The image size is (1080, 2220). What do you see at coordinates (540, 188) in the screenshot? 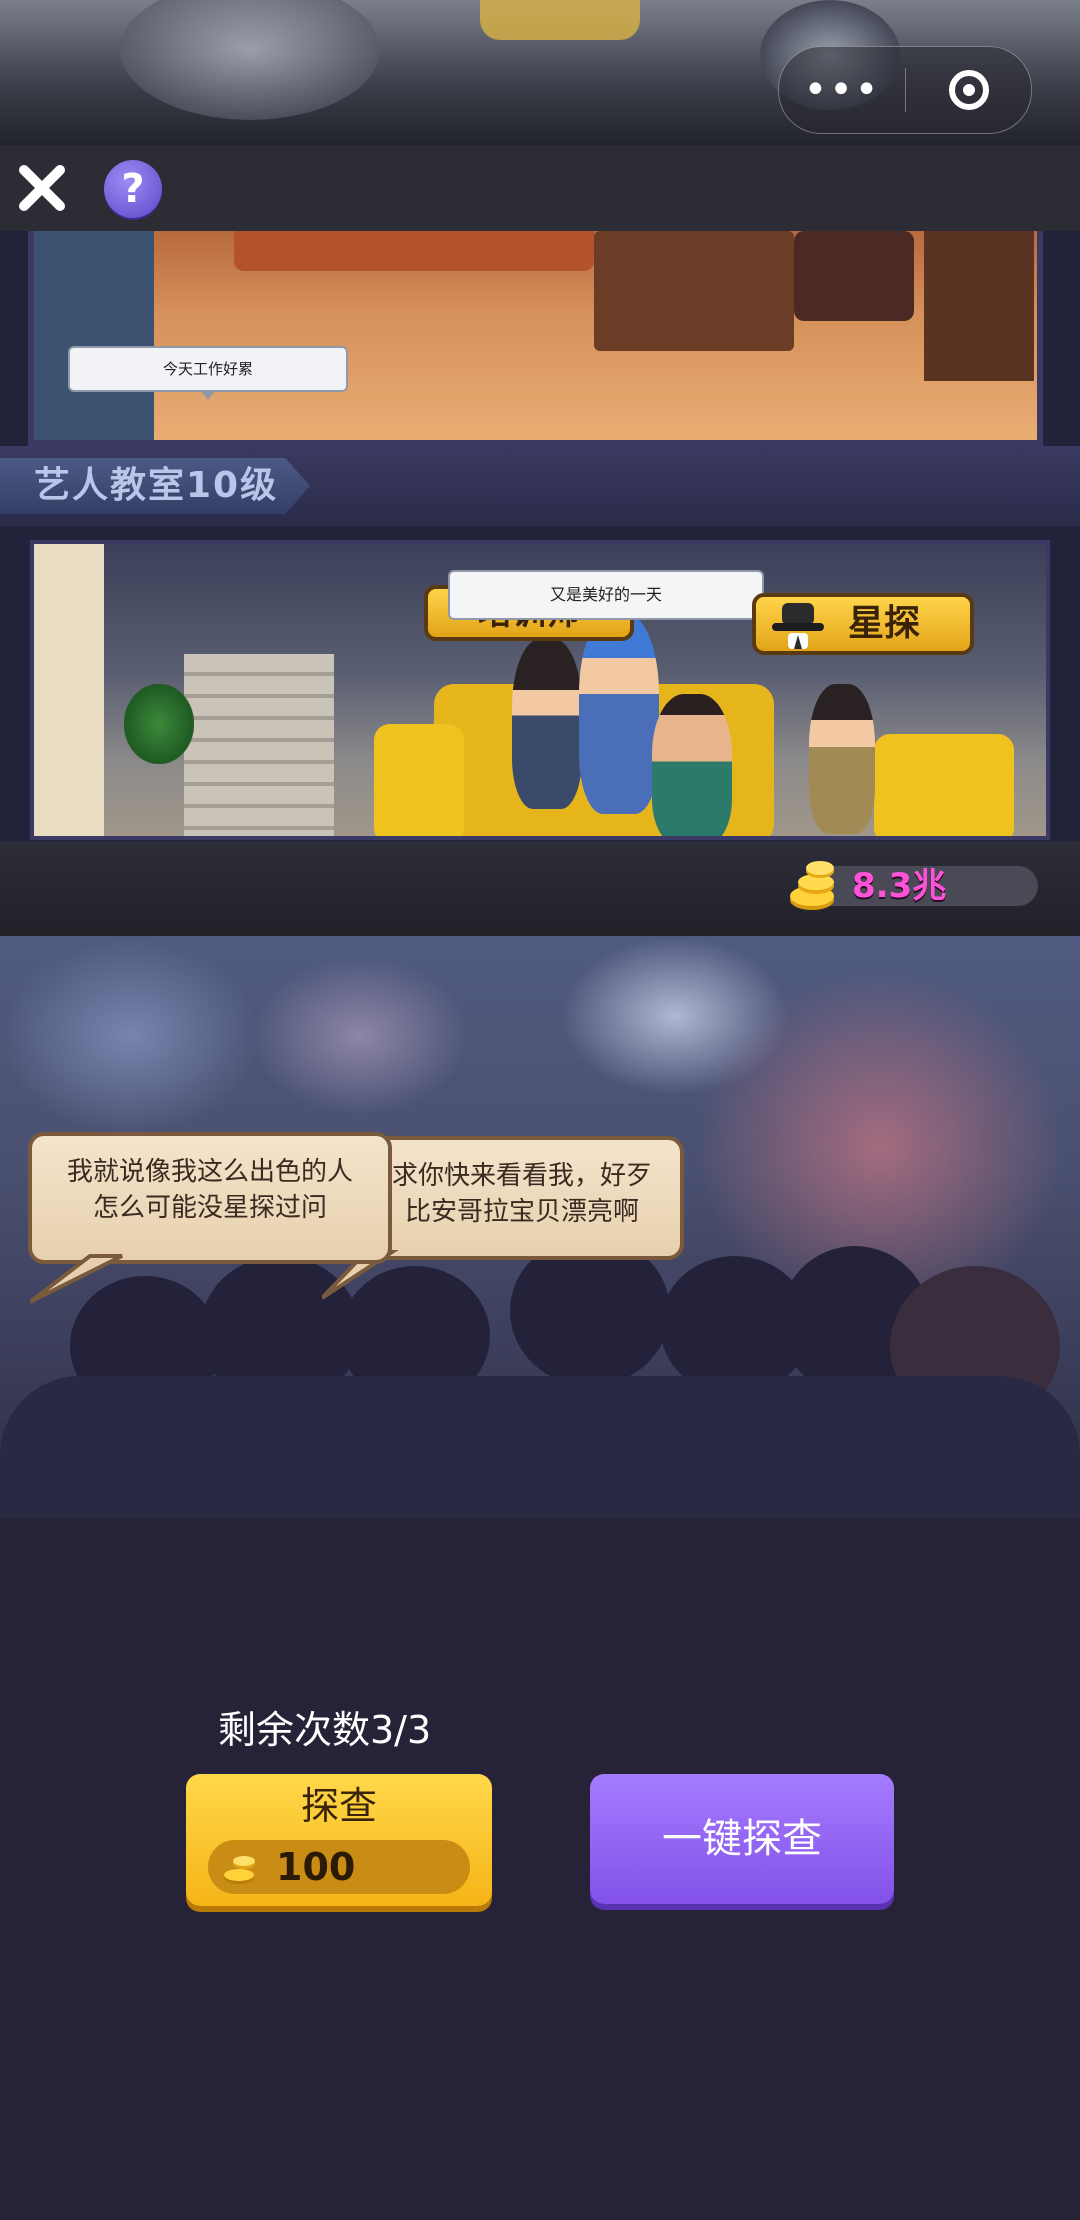
I see `top-toolbar` at bounding box center [540, 188].